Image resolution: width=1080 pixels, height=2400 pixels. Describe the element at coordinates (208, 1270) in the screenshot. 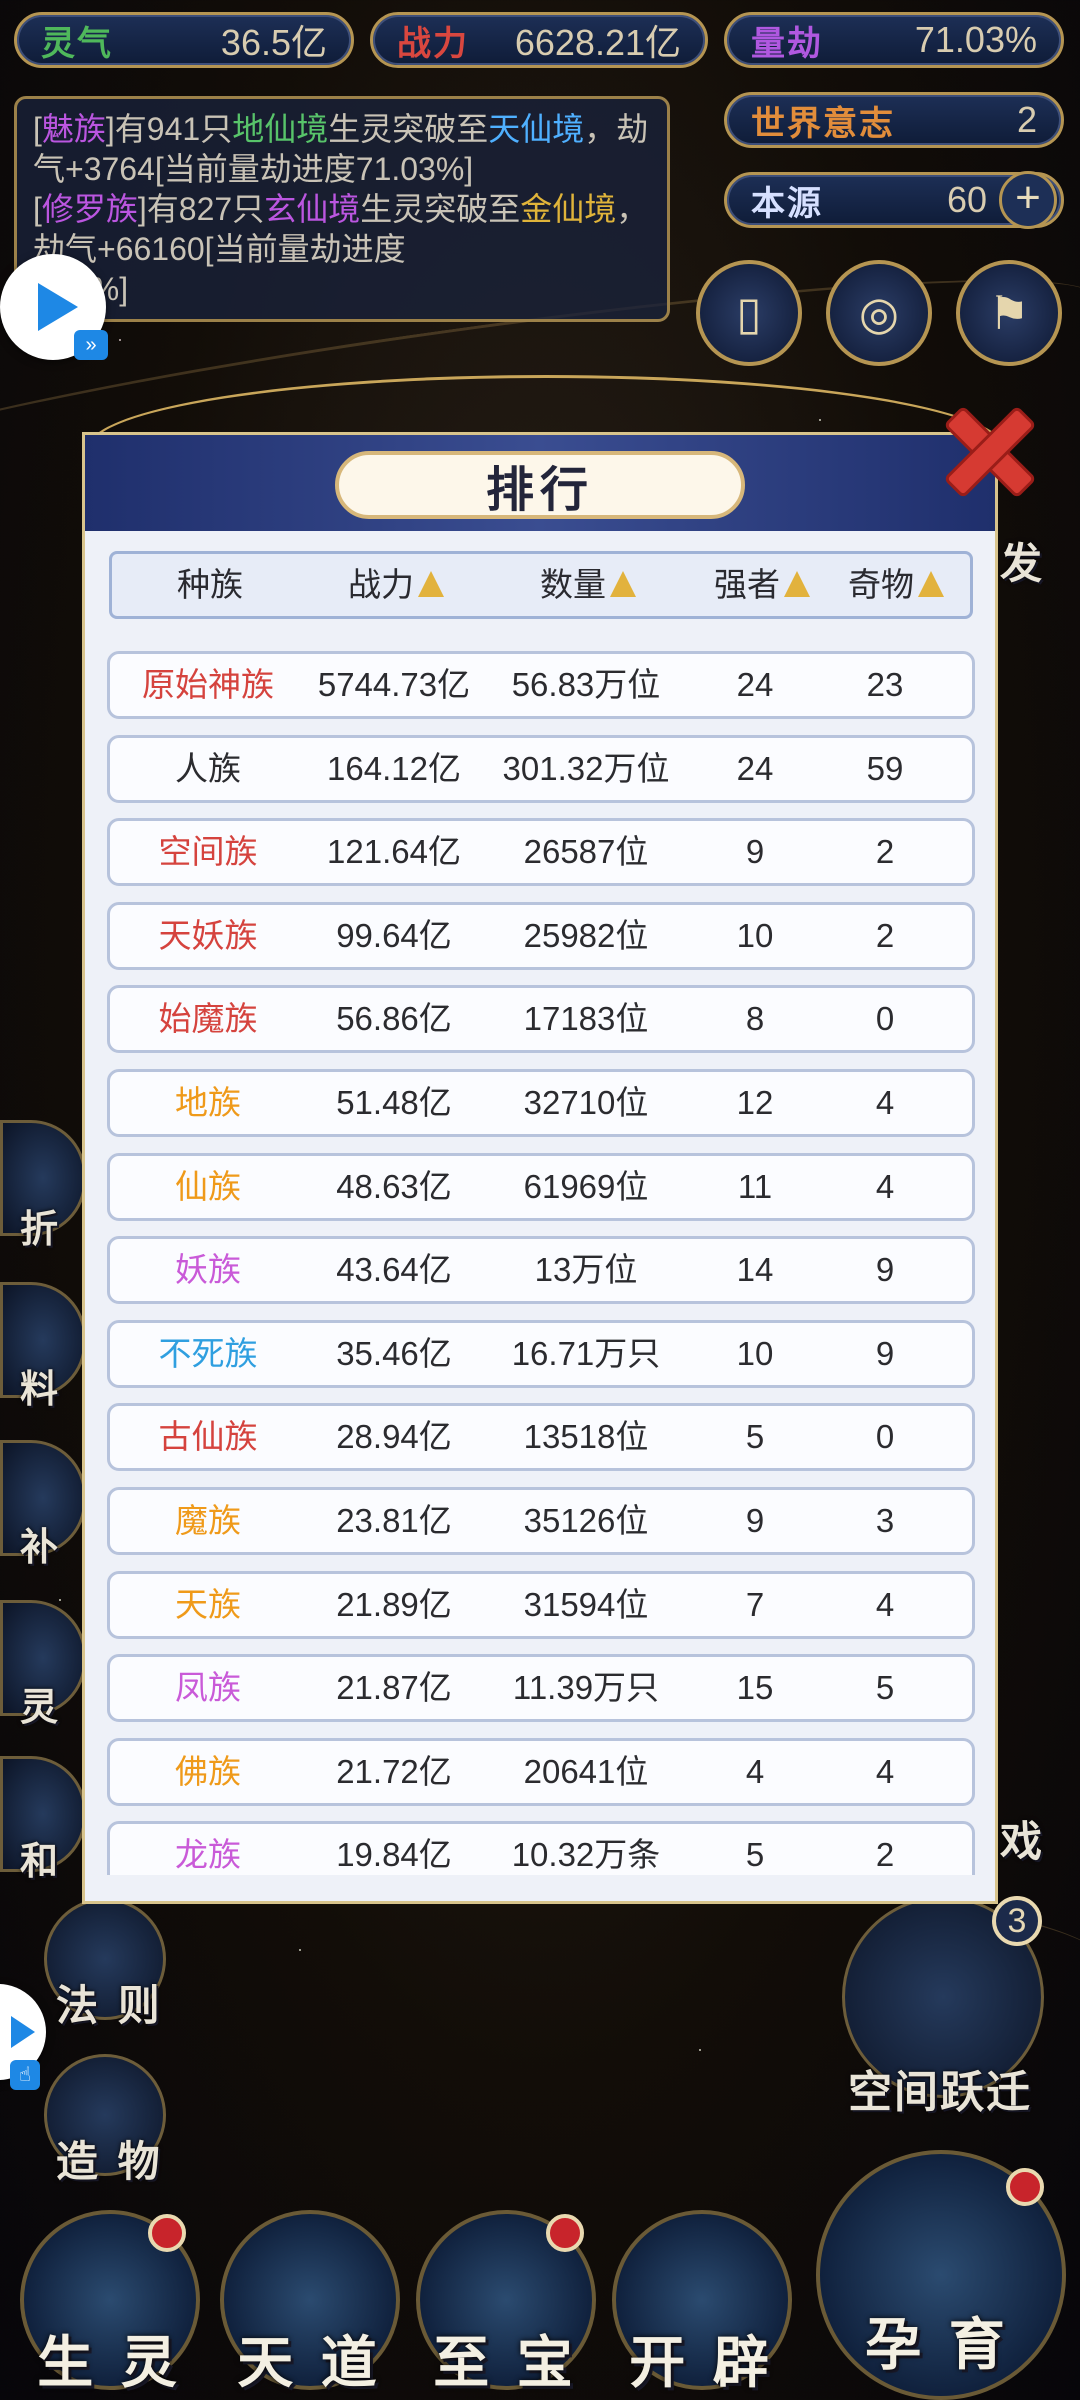

I see `race-cell: 妖族` at that location.